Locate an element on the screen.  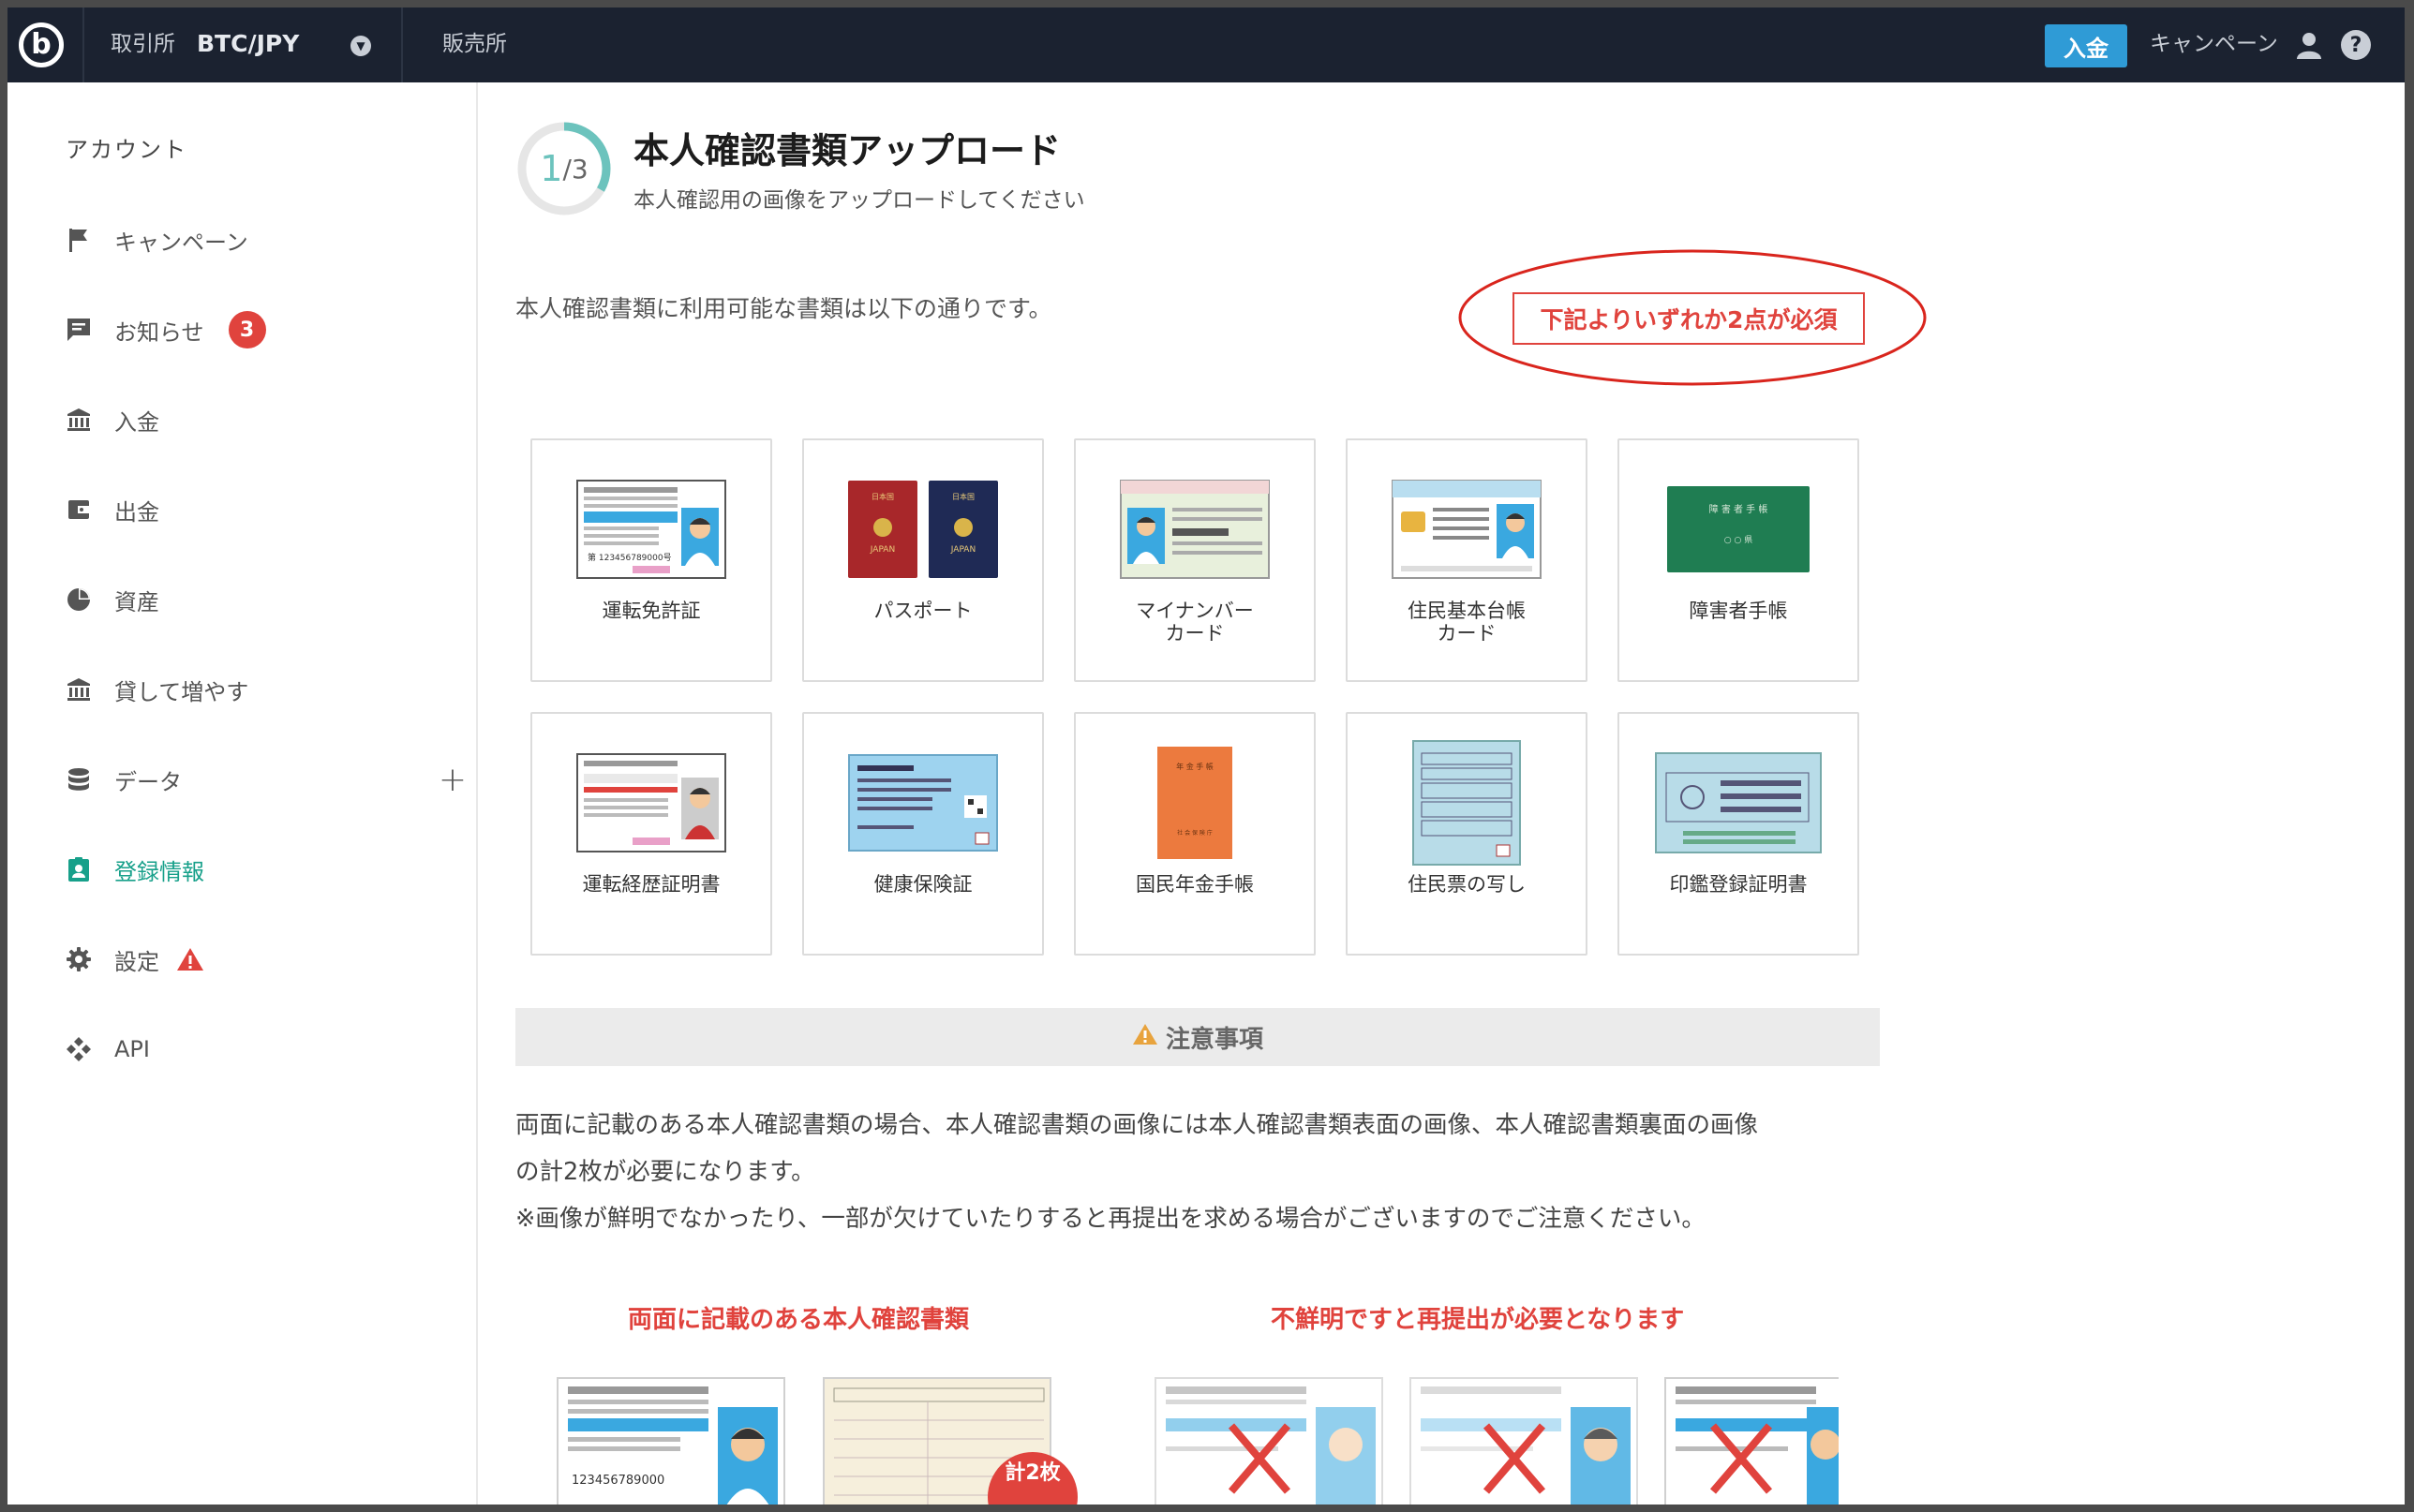
sidebar-item-label: 出金 is located at coordinates (136, 512).